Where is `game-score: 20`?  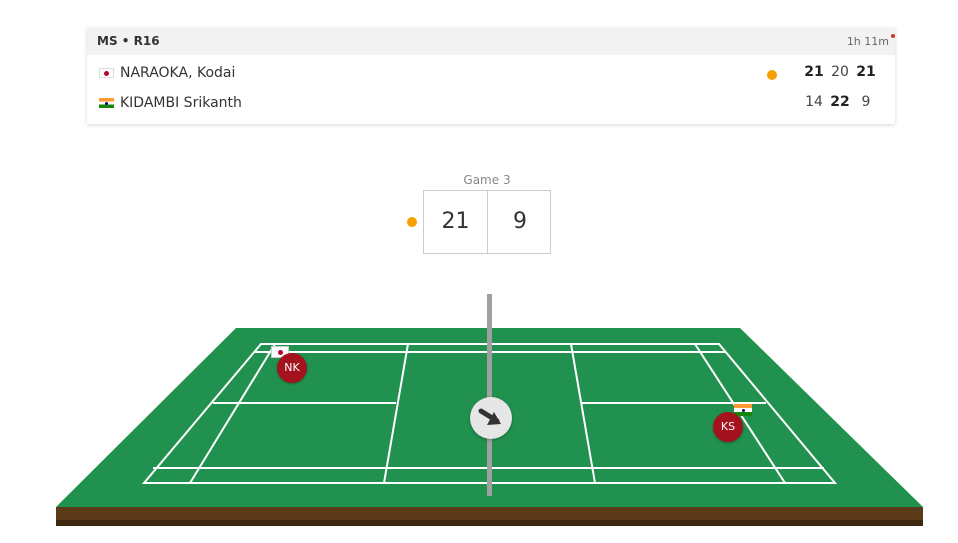
game-score: 20 is located at coordinates (840, 72).